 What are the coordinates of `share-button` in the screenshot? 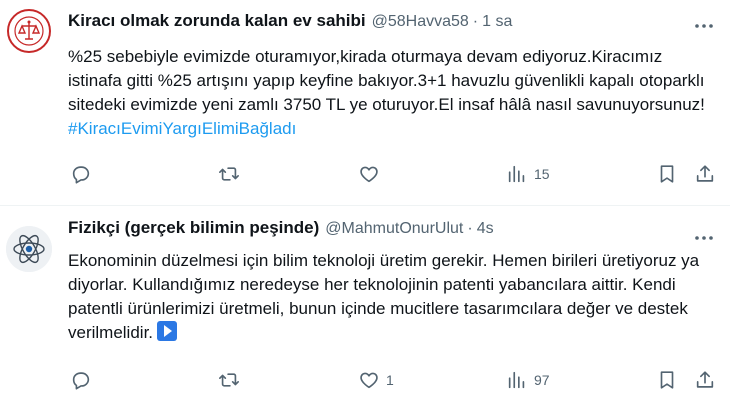 It's located at (705, 380).